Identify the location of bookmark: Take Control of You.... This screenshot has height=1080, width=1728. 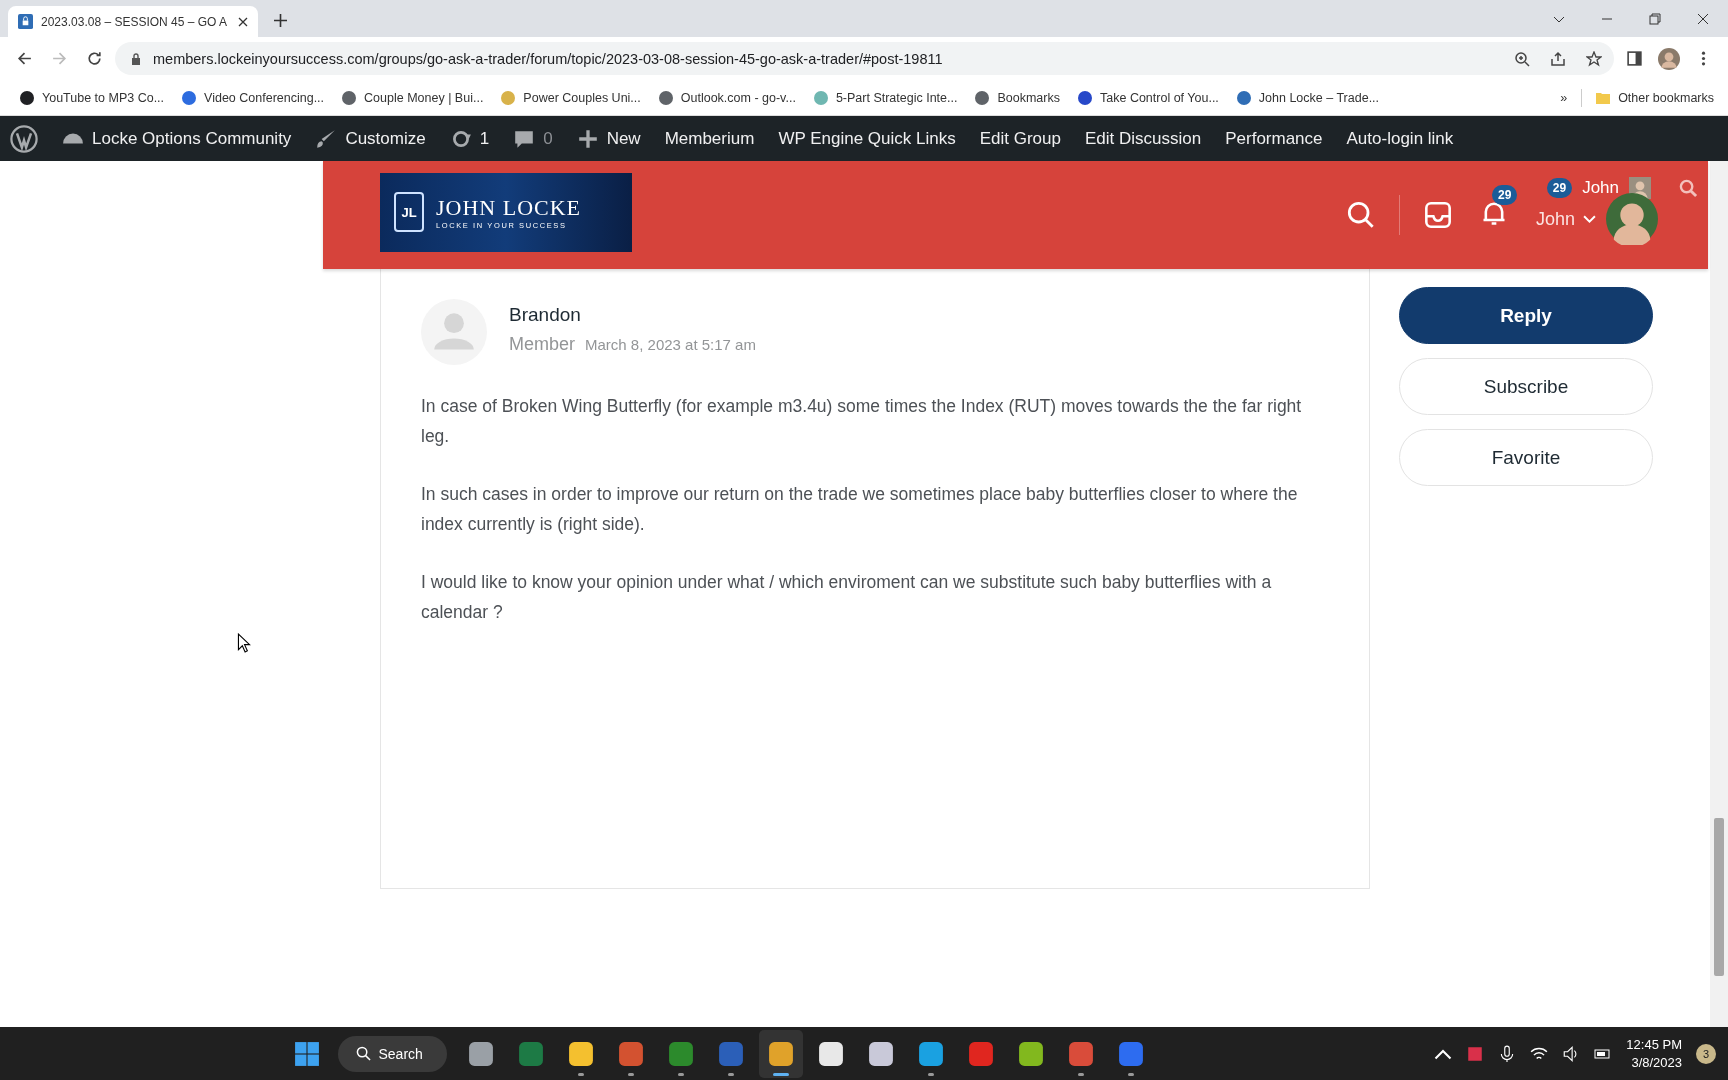
(1148, 97).